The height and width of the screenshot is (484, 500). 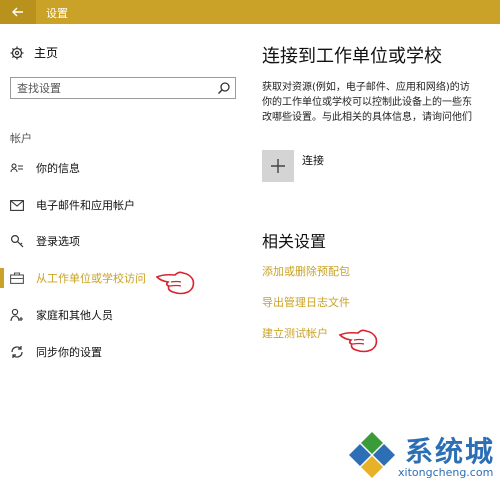 I want to click on sidebar-item-family: 家庭和其他人员, so click(x=61, y=315).